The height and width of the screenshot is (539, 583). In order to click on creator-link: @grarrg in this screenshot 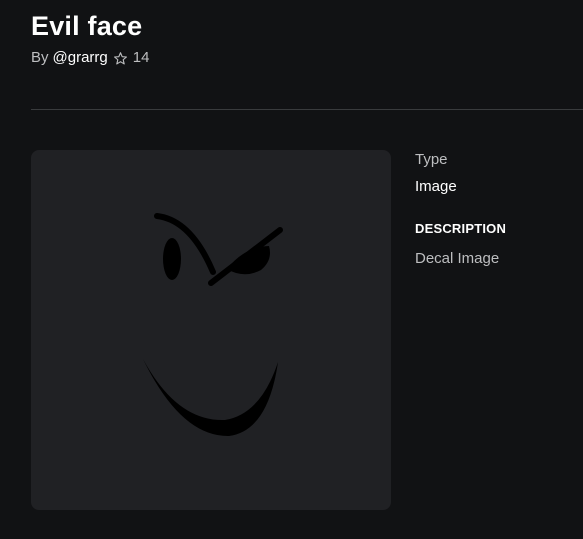, I will do `click(80, 58)`.